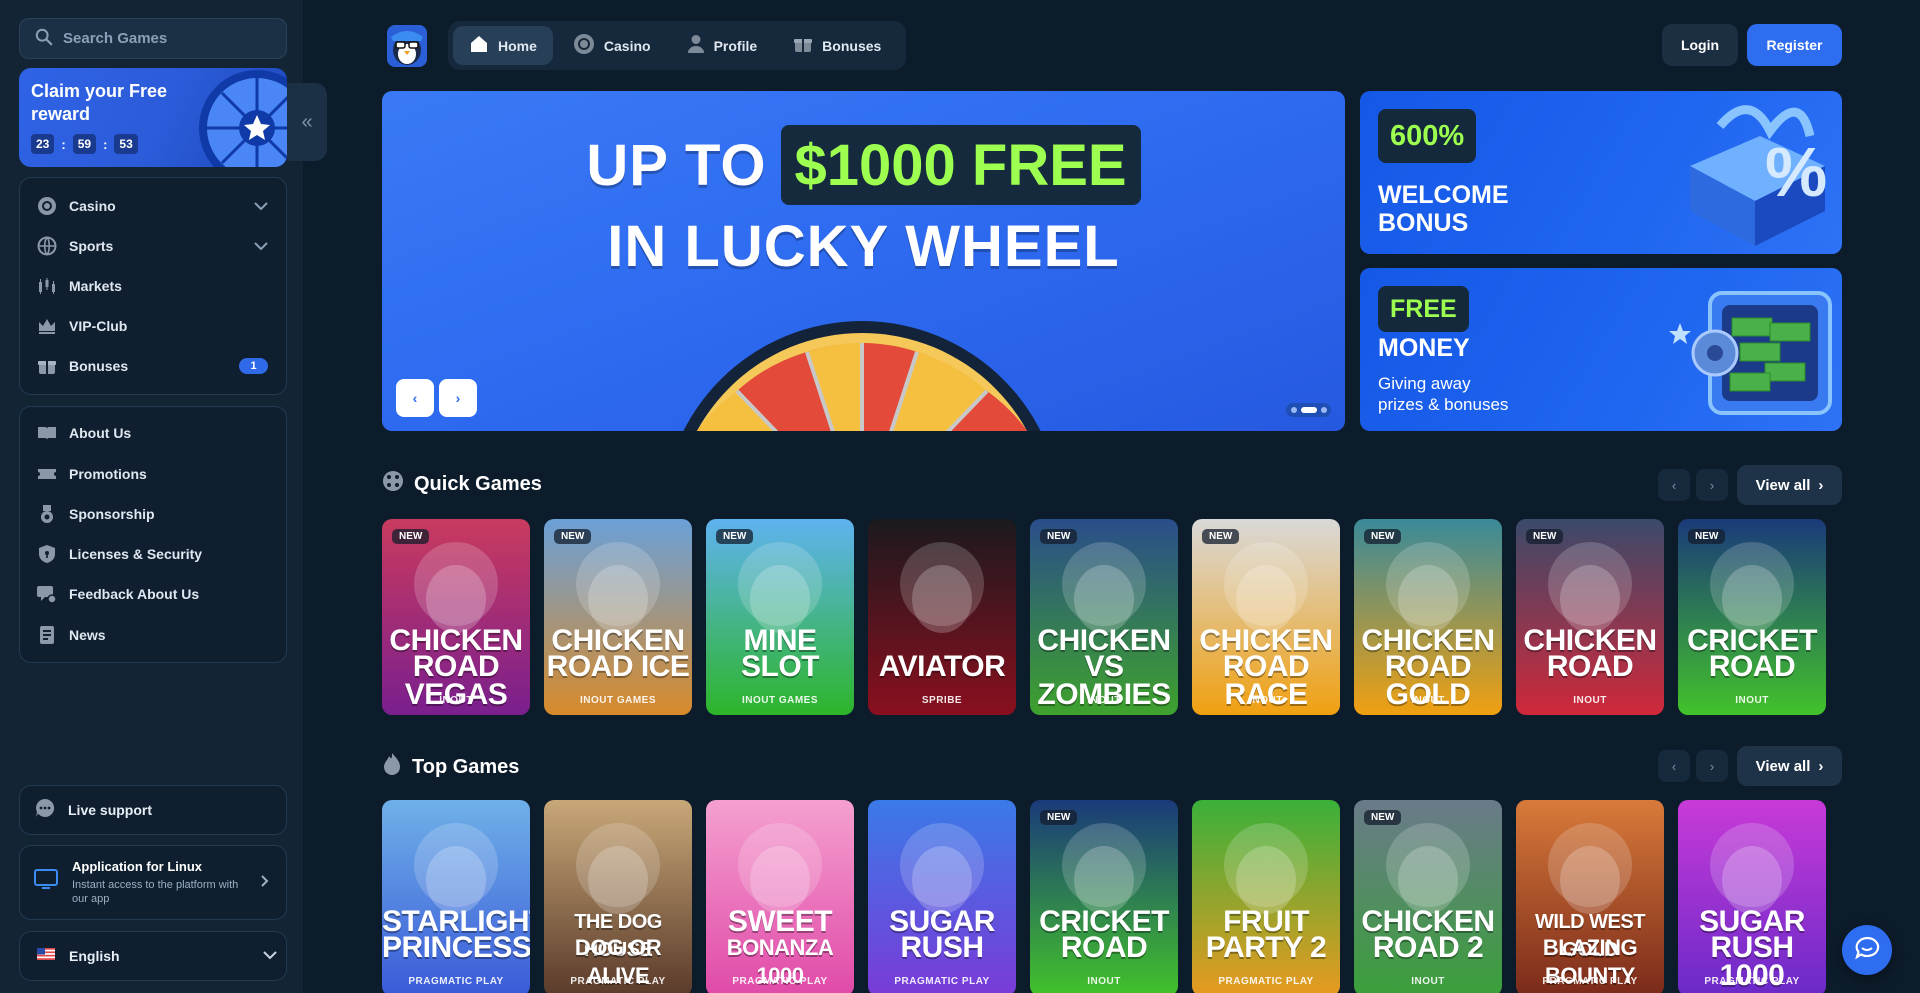 Image resolution: width=1920 pixels, height=993 pixels. I want to click on sidebar-item-promotions: Promotions, so click(153, 474).